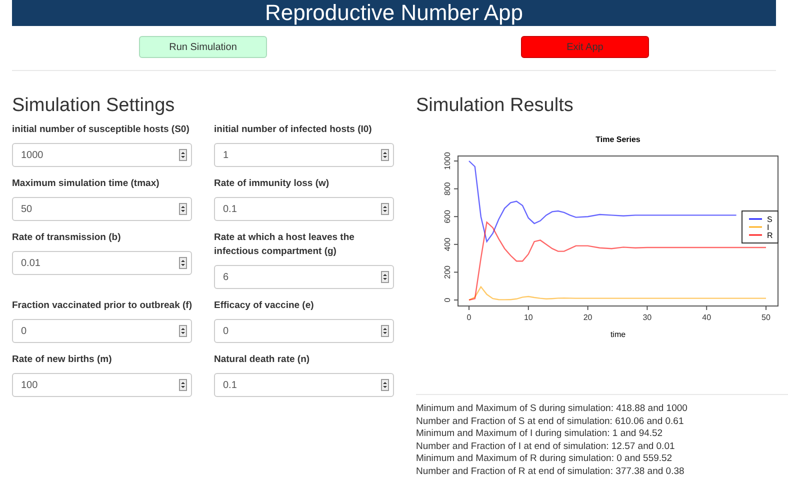 The height and width of the screenshot is (484, 788). What do you see at coordinates (528, 317) in the screenshot?
I see `x-tick-label: 10` at bounding box center [528, 317].